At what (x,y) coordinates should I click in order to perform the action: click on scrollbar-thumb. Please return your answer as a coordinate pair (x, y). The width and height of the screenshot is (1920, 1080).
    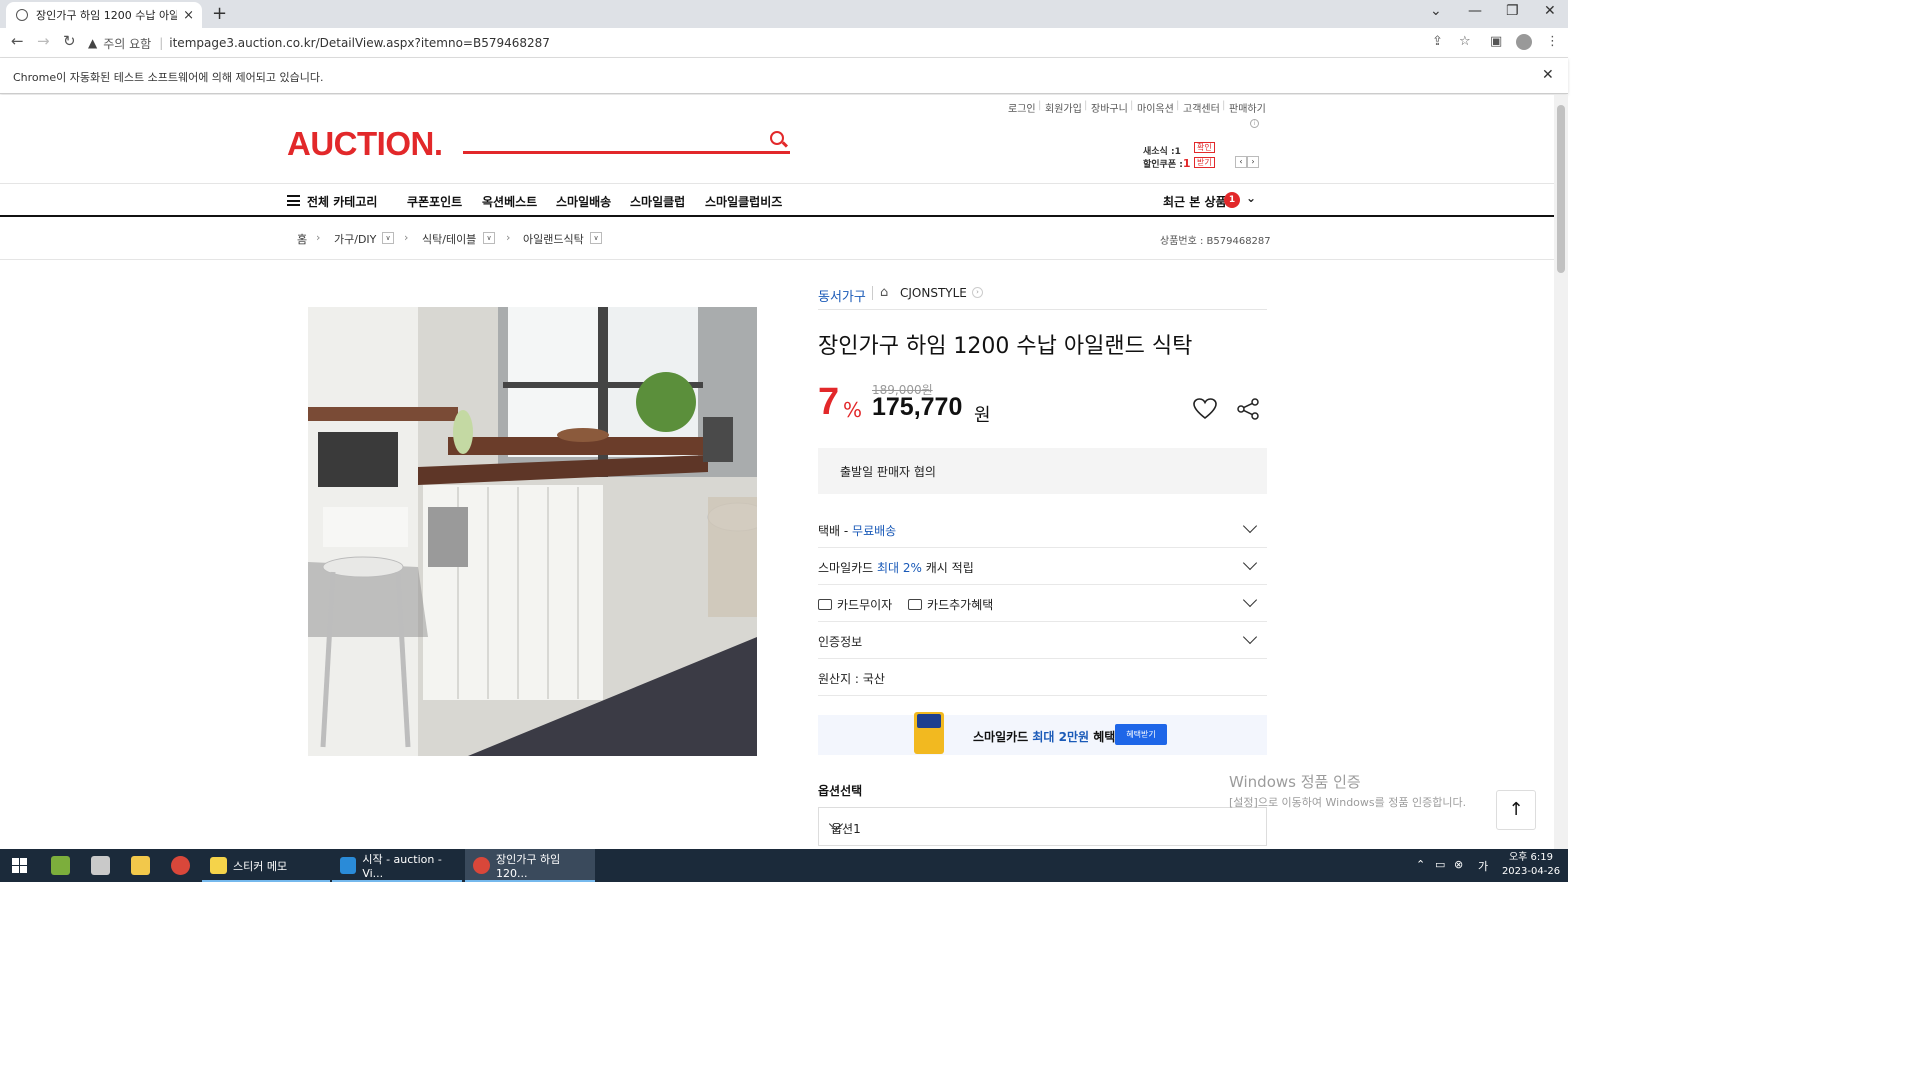
    Looking at the image, I should click on (1561, 189).